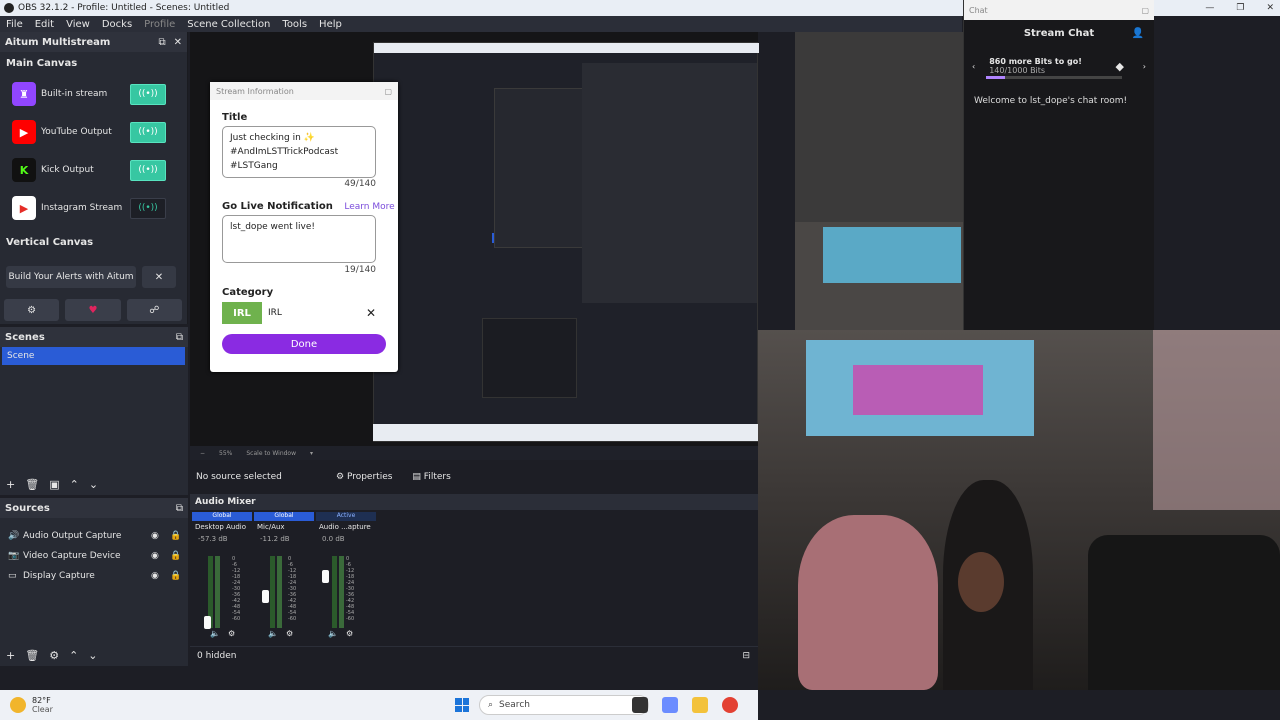 The width and height of the screenshot is (1280, 720). Describe the element at coordinates (14, 556) in the screenshot. I see `camera-icon: 📷` at that location.